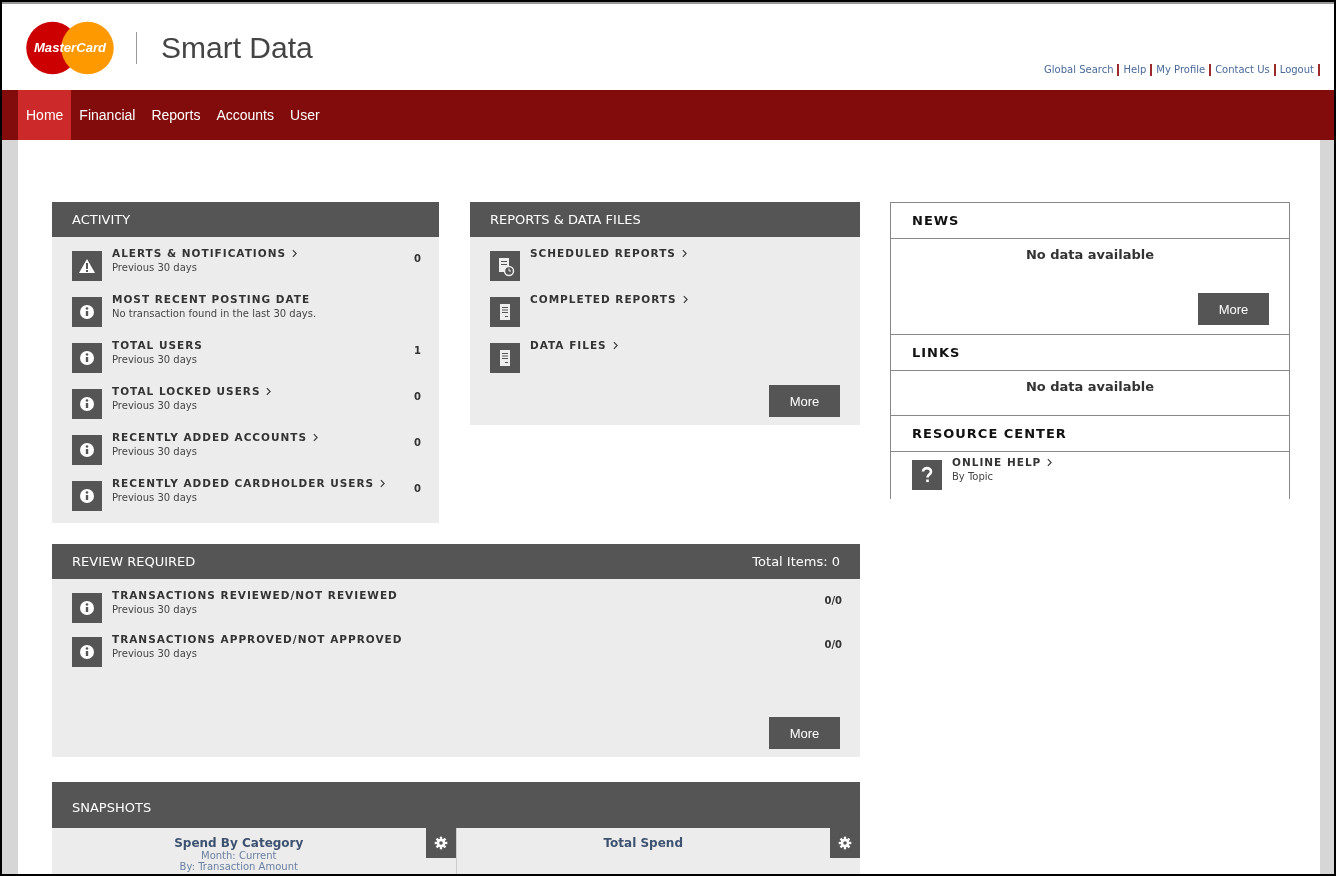 This screenshot has width=1336, height=876. Describe the element at coordinates (176, 115) in the screenshot. I see `nav-tab: Reports` at that location.